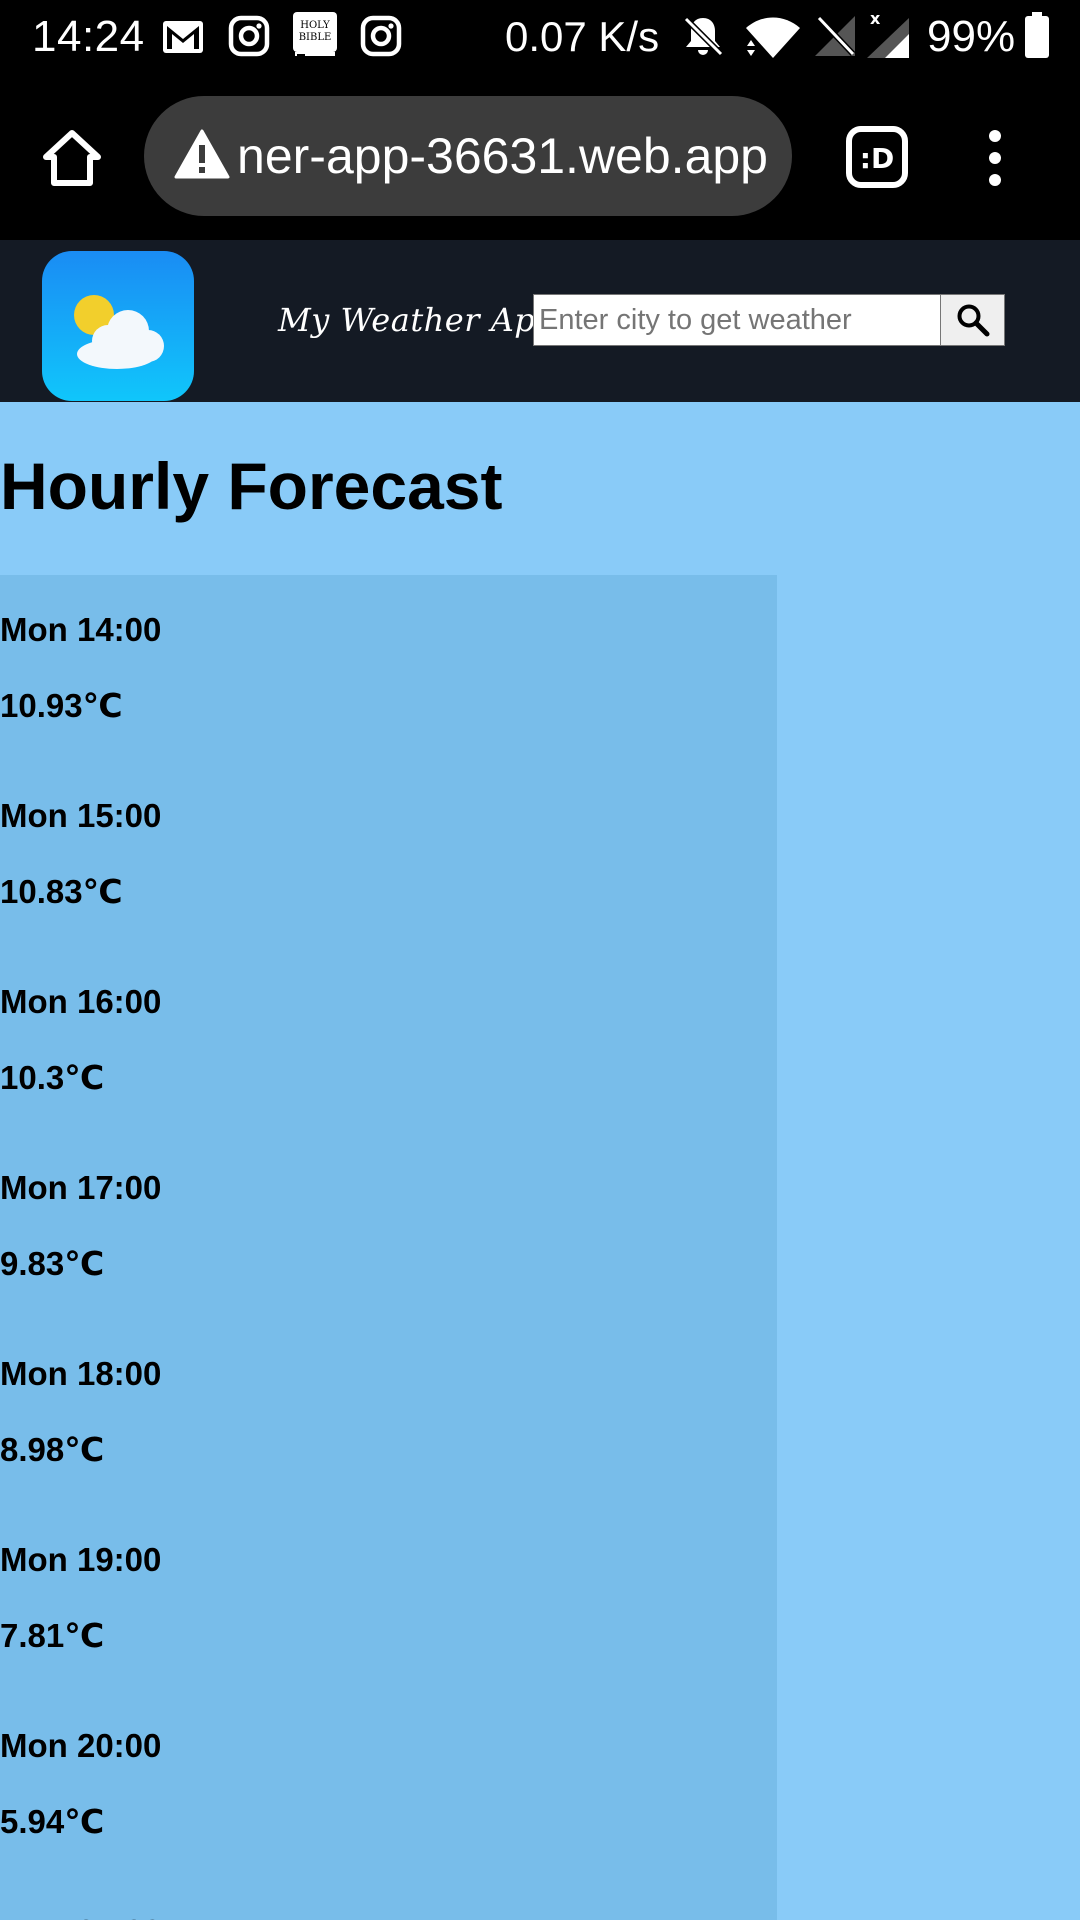 Image resolution: width=1080 pixels, height=1920 pixels. Describe the element at coordinates (1037, 35) in the screenshot. I see `battery-icon` at that location.